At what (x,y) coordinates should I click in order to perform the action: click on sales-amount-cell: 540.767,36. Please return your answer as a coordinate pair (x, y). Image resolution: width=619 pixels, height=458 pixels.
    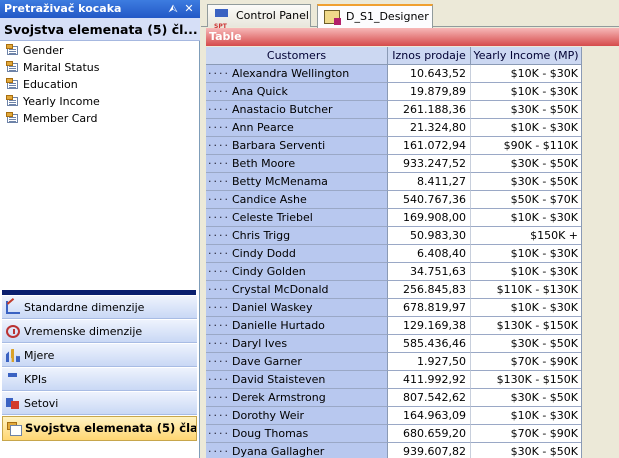
    Looking at the image, I should click on (429, 200).